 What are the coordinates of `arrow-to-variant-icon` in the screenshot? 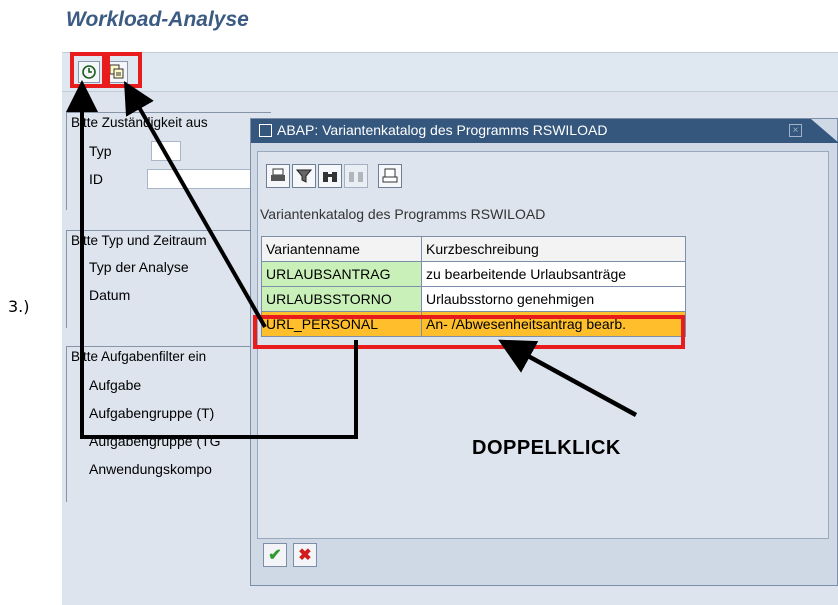 It's located at (195, 204).